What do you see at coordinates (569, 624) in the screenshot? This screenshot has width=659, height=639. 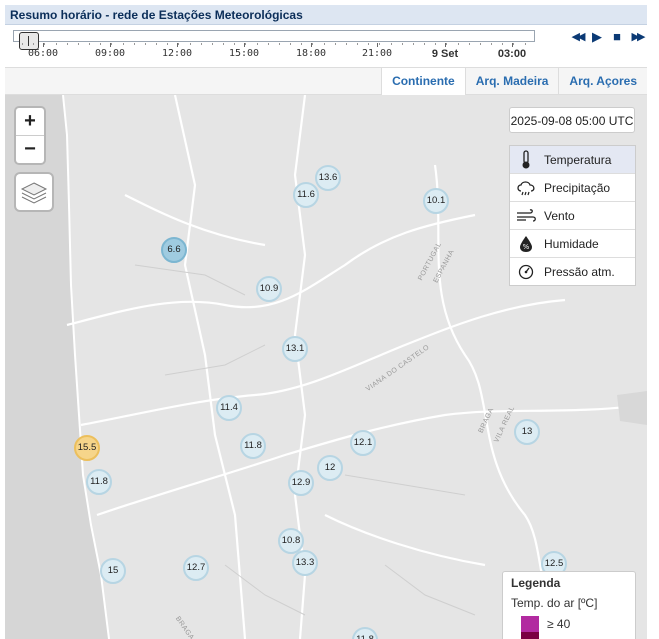 I see `legend-row: ≥ 40` at bounding box center [569, 624].